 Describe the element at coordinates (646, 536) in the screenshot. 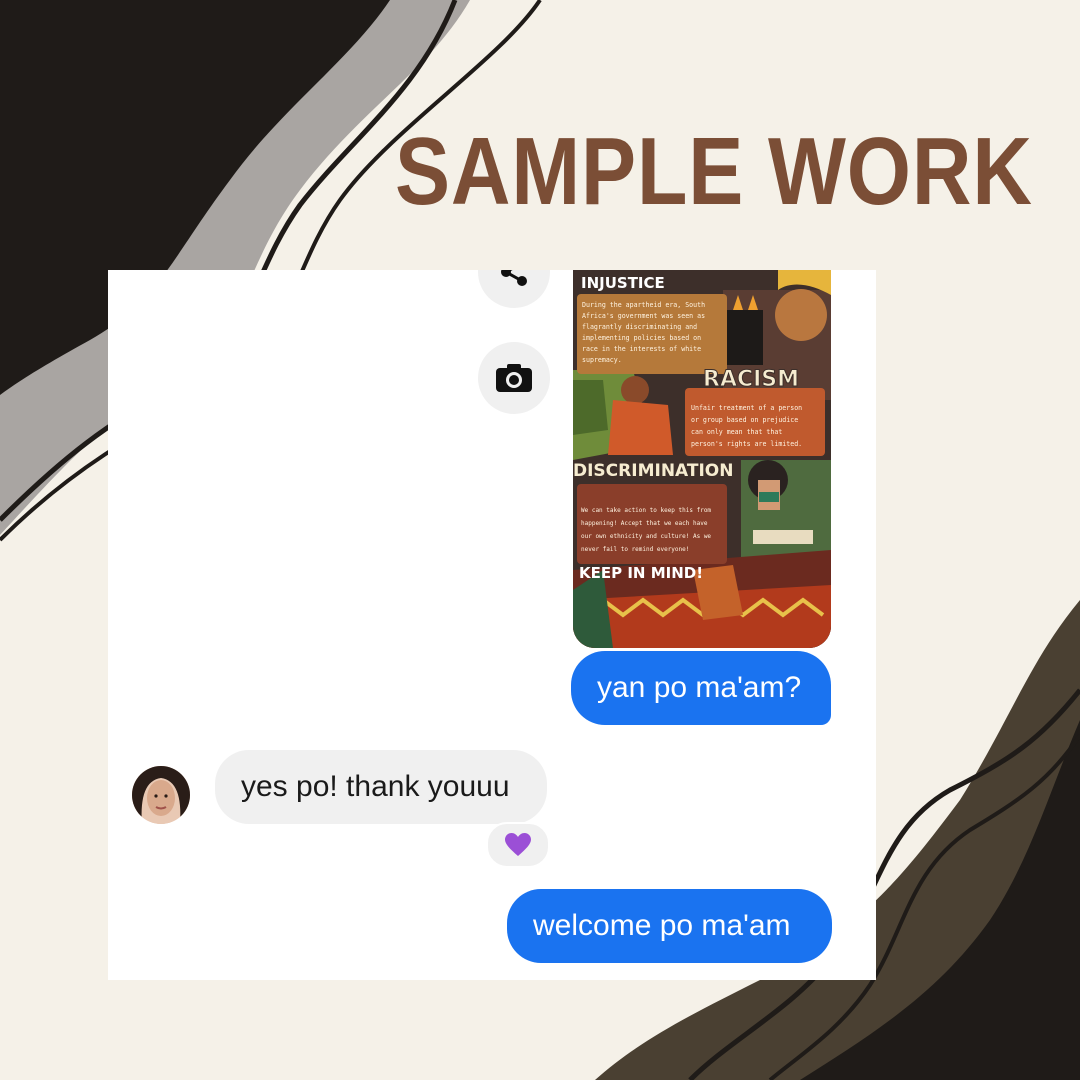

I see `poster-text-line: our own ethnicity and culture! As we` at that location.